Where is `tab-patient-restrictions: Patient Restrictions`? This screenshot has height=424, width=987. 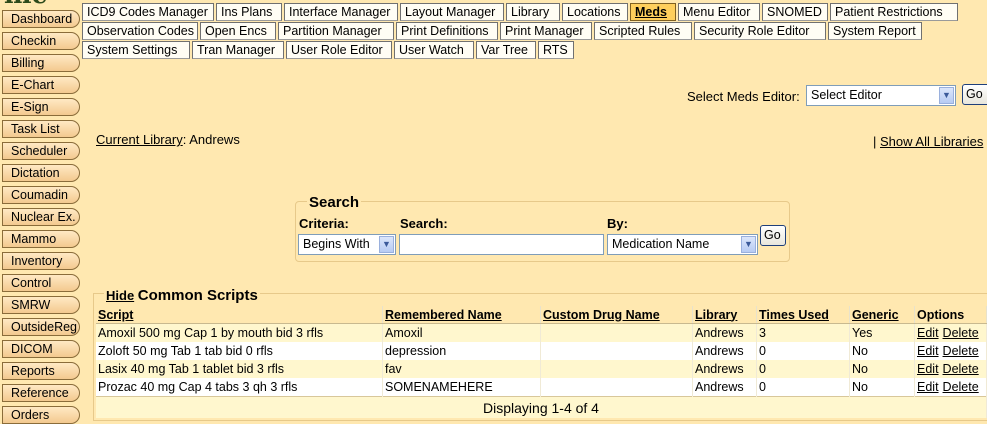 tab-patient-restrictions: Patient Restrictions is located at coordinates (894, 12).